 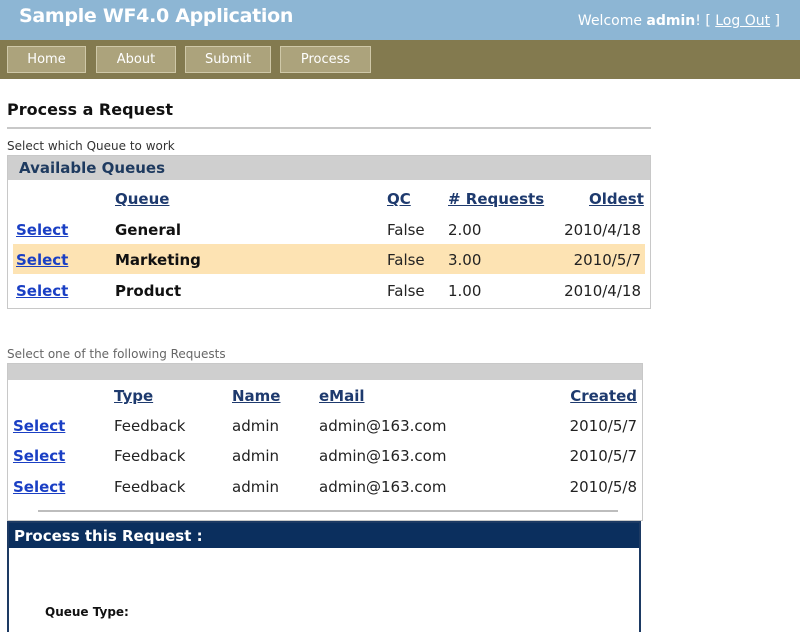 What do you see at coordinates (607, 260) in the screenshot?
I see `queue-oldest-date: 2010/5/7` at bounding box center [607, 260].